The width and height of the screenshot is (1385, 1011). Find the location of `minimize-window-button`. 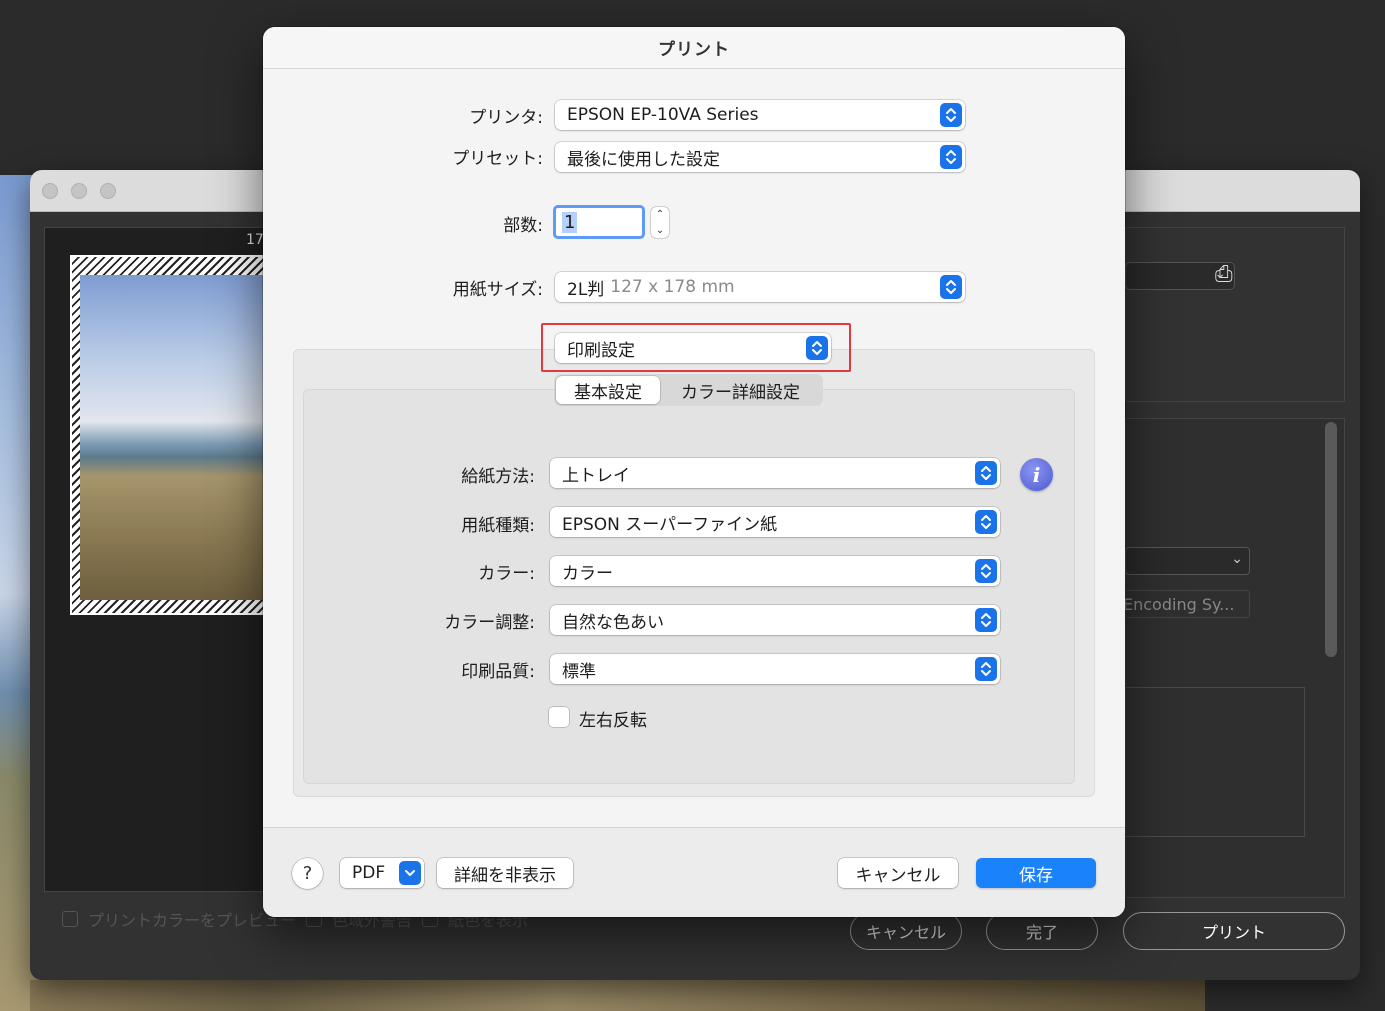

minimize-window-button is located at coordinates (79, 191).